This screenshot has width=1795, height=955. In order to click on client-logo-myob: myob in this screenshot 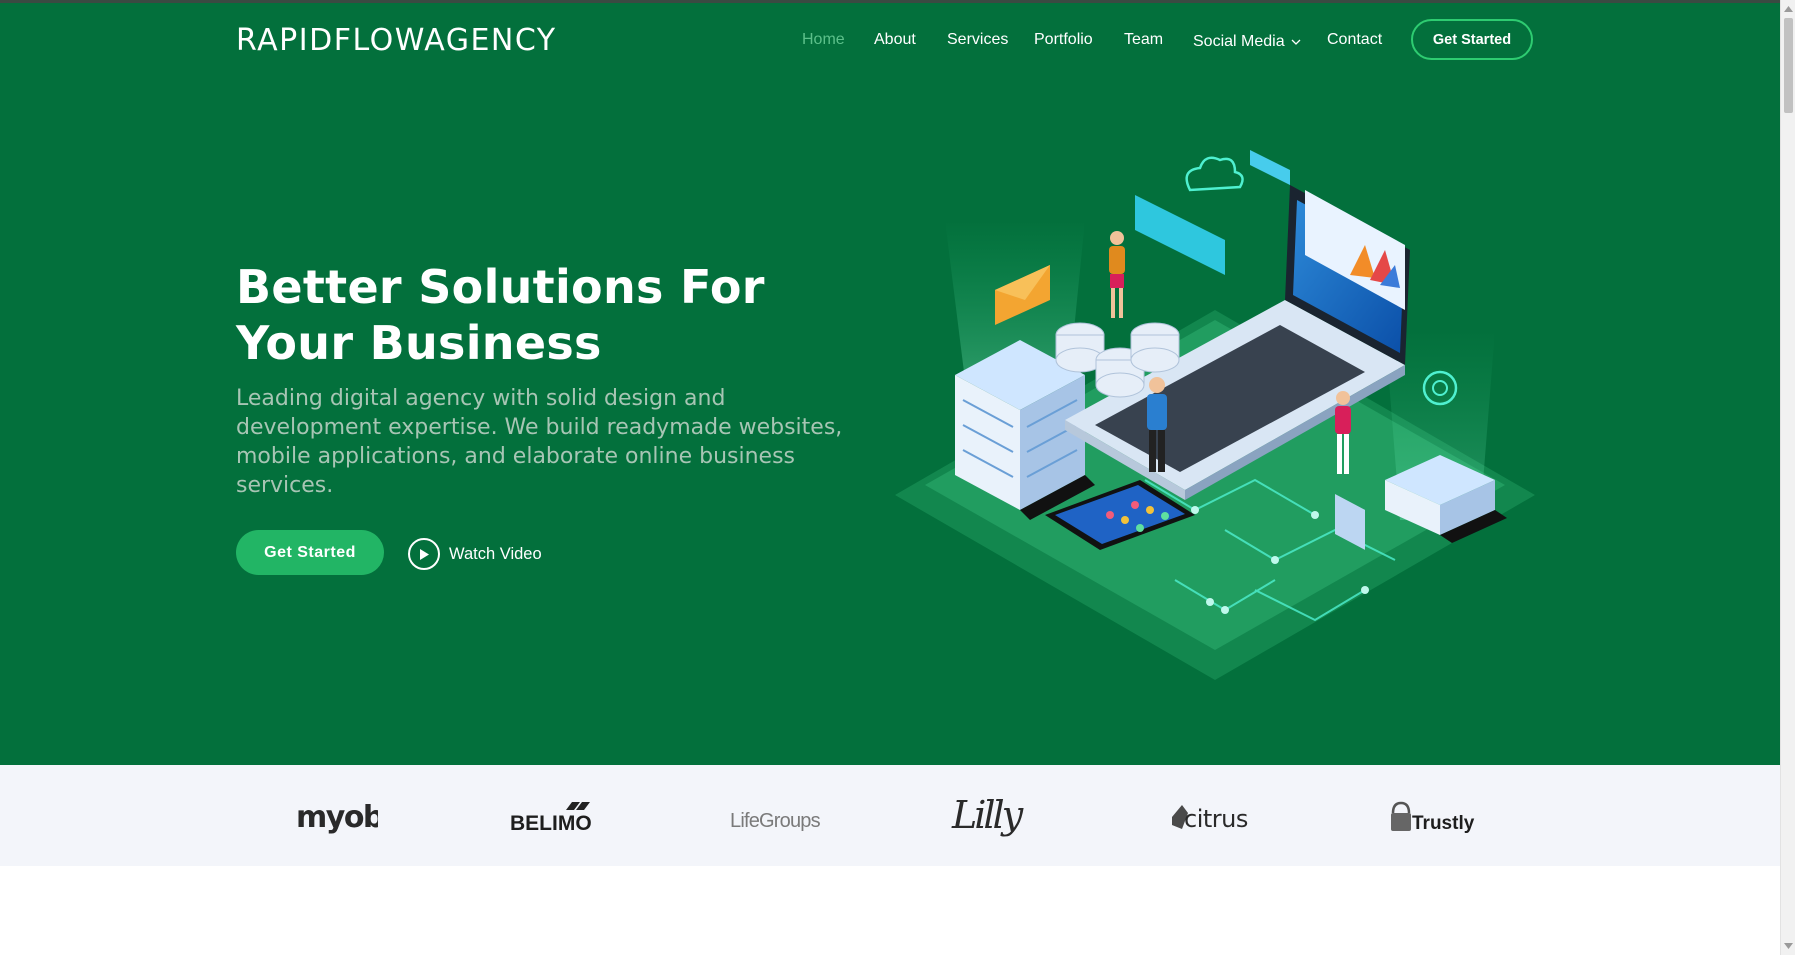, I will do `click(337, 817)`.